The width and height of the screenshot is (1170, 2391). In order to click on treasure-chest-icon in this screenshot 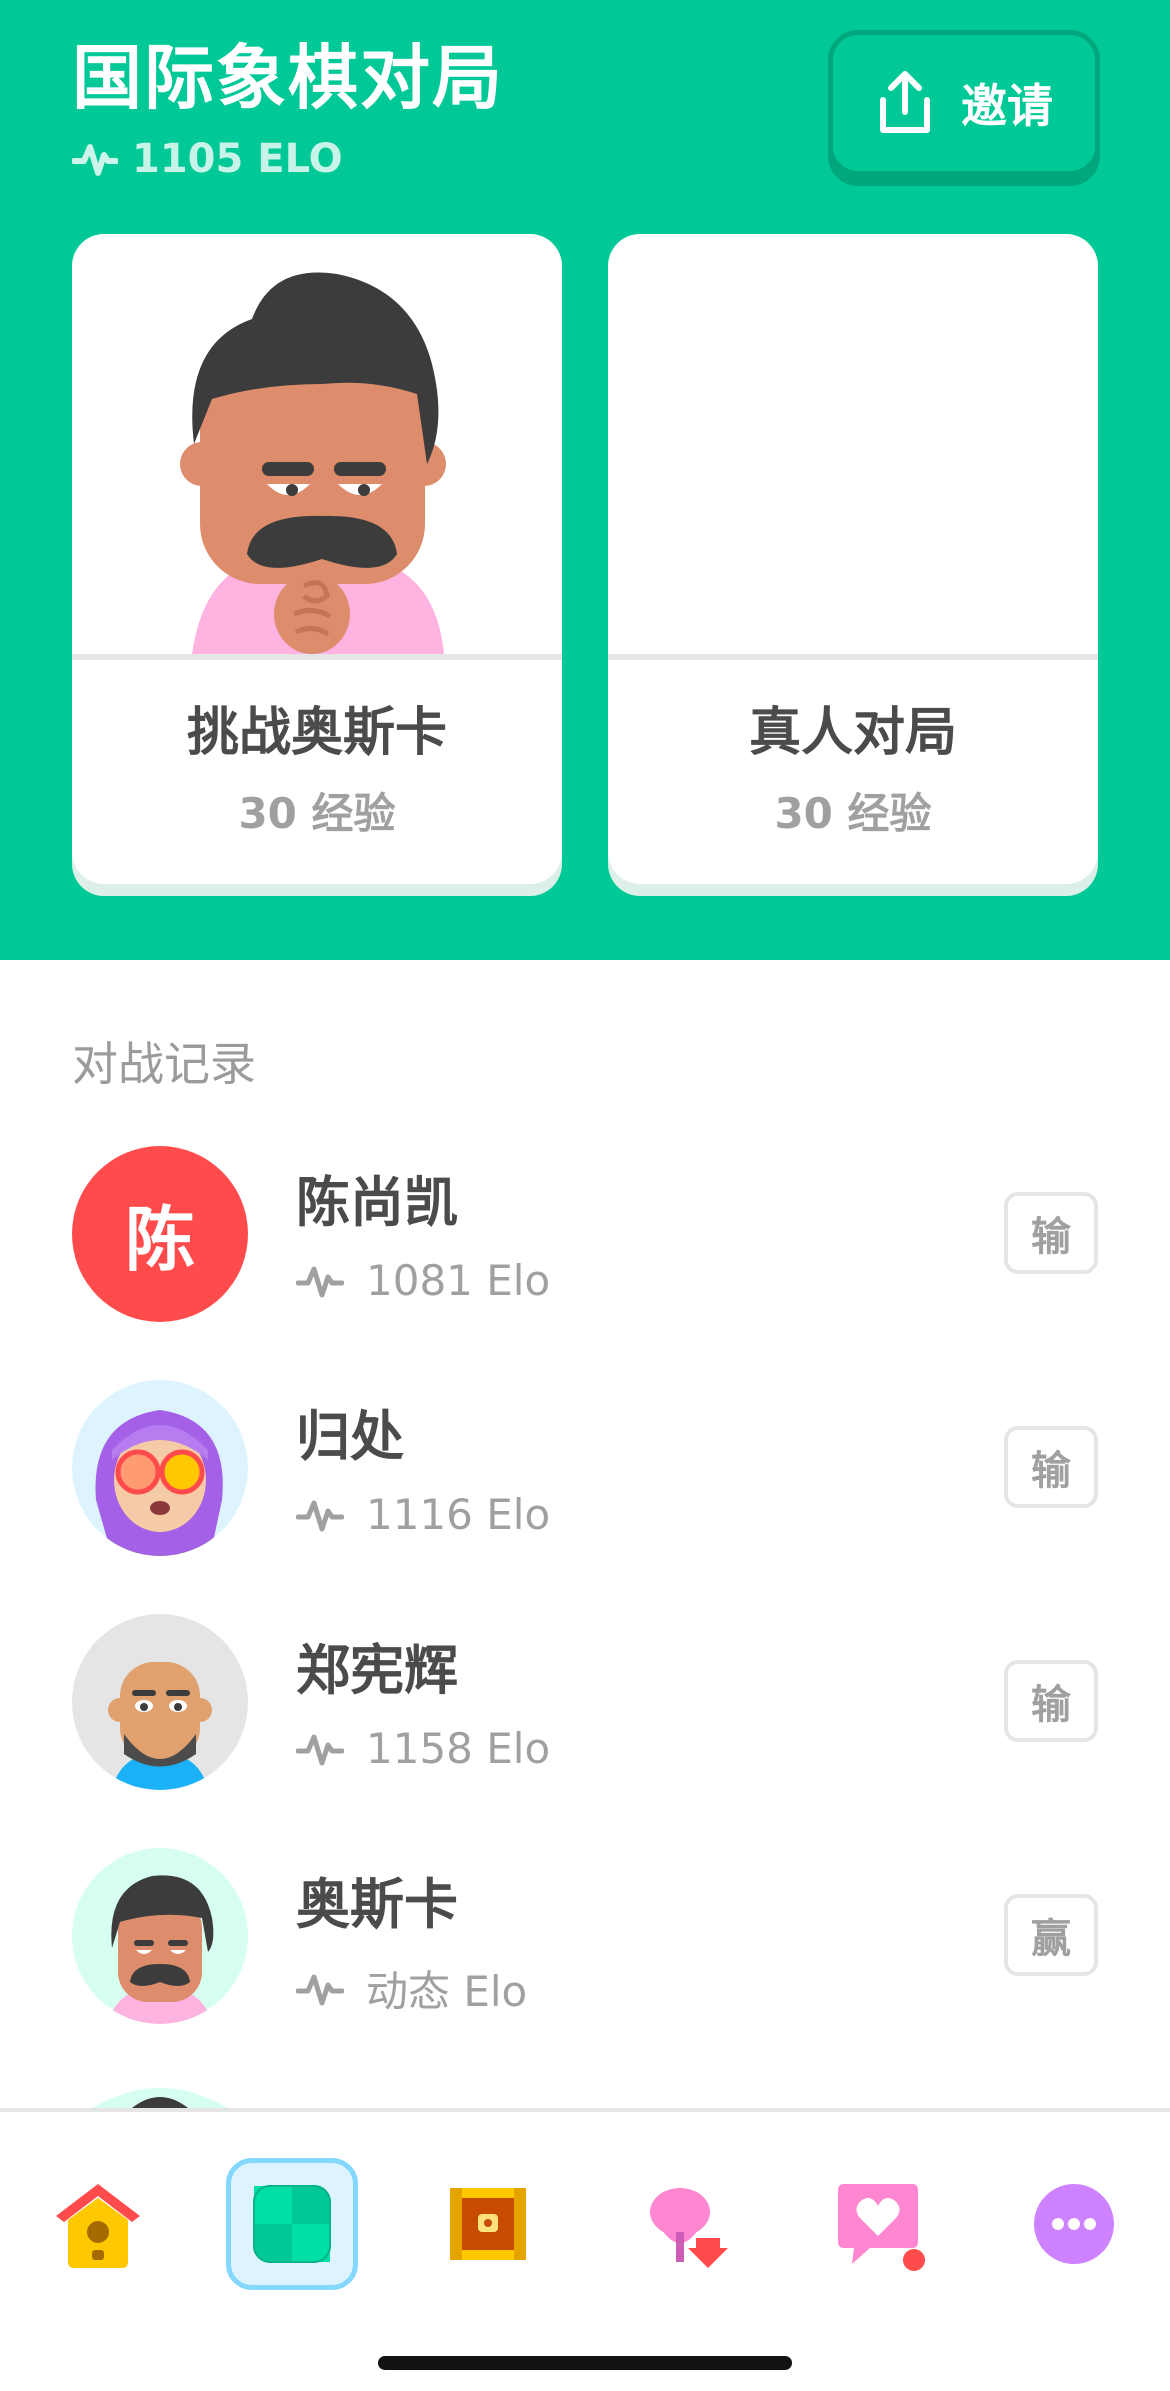, I will do `click(488, 2224)`.